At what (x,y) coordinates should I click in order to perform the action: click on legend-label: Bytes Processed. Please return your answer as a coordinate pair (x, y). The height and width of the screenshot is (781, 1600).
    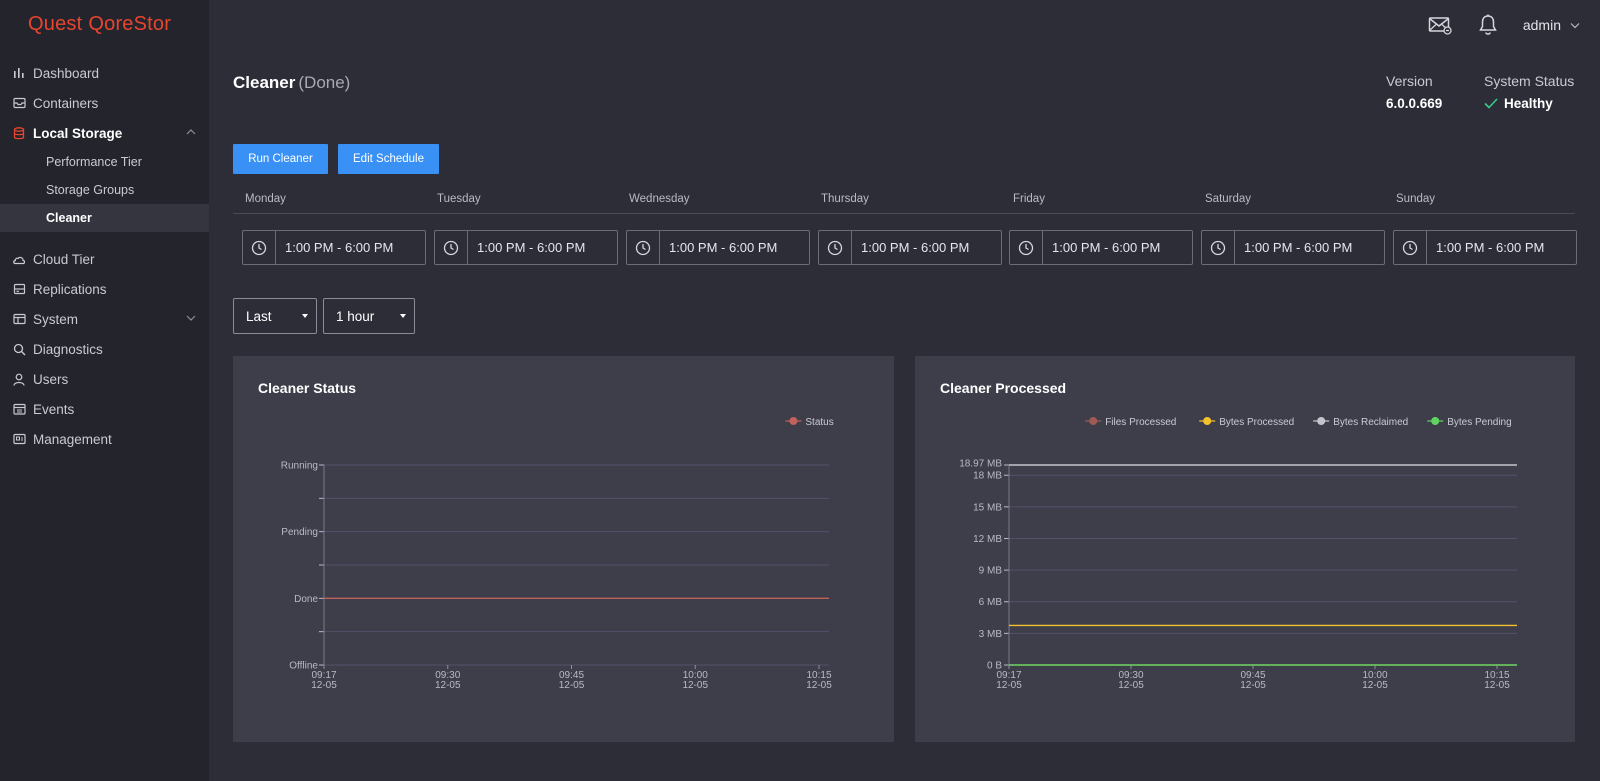
    Looking at the image, I should click on (1256, 422).